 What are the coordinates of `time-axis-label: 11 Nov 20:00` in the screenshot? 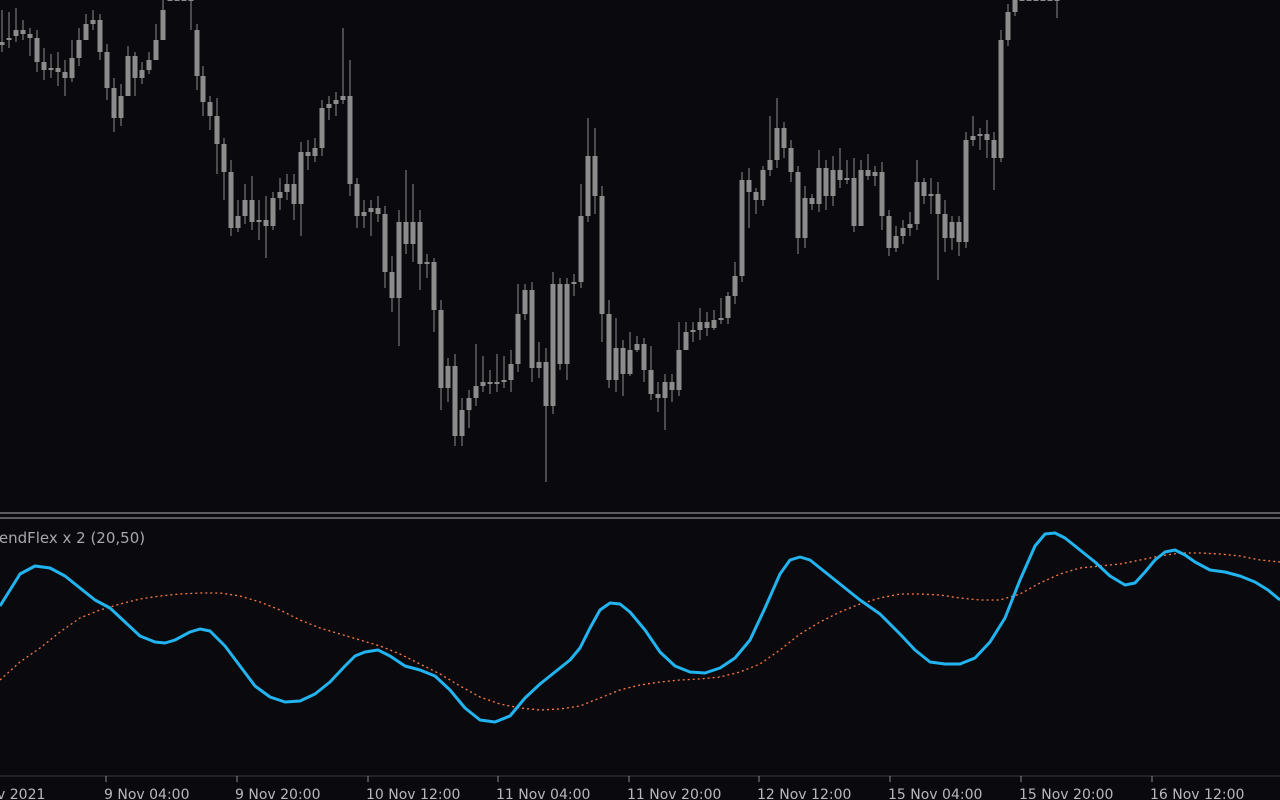 It's located at (674, 793).